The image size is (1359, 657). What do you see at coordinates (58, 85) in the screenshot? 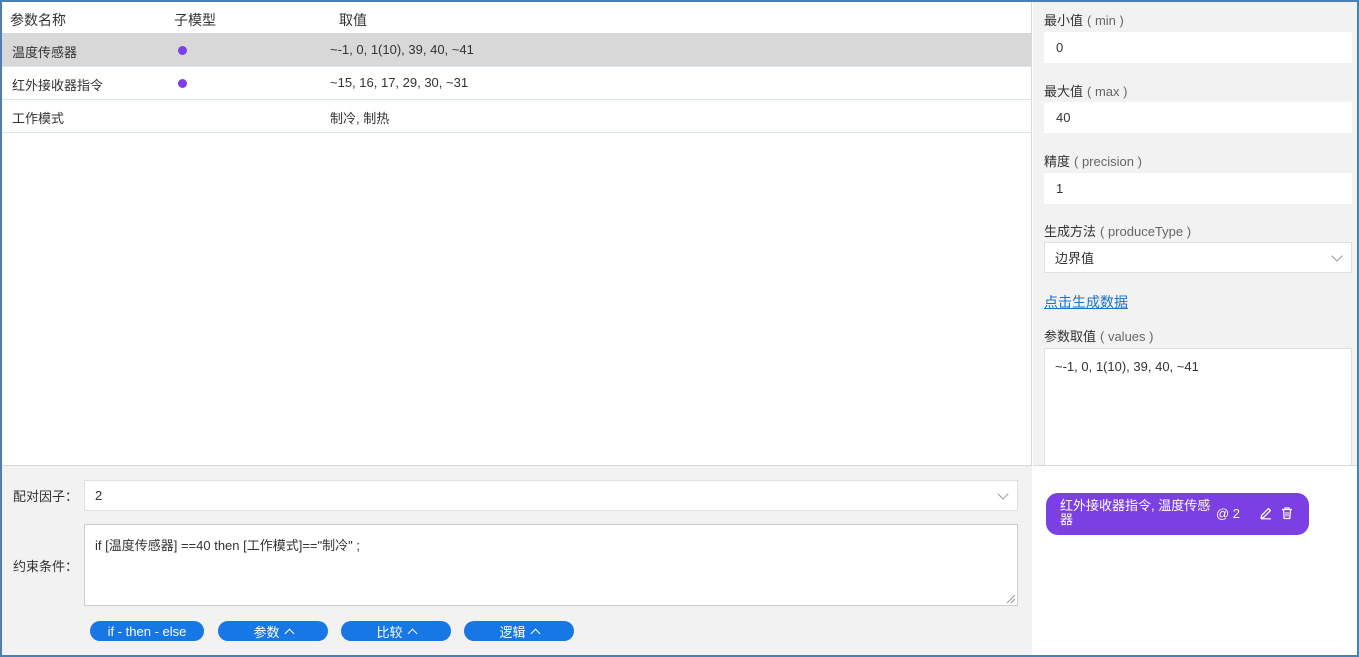
I see `row-param-name: 红外接收器指令` at bounding box center [58, 85].